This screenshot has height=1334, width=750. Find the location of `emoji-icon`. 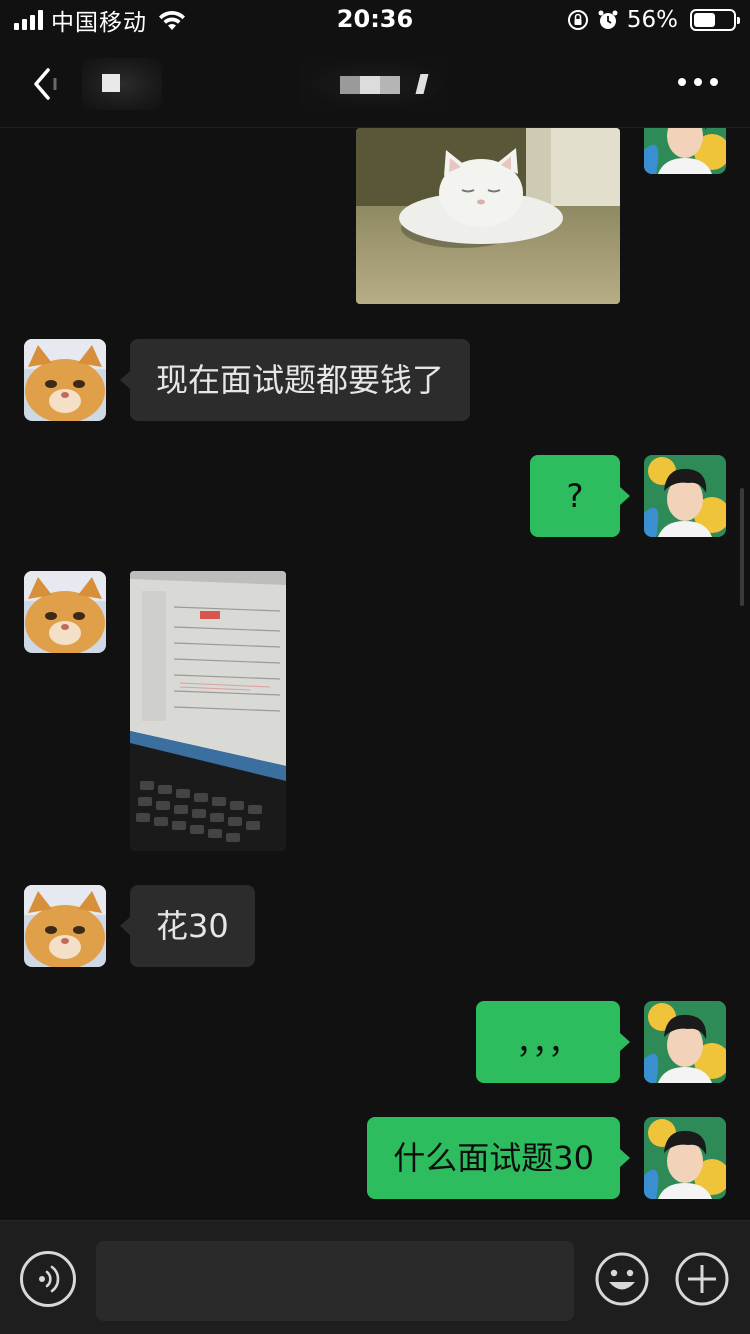

emoji-icon is located at coordinates (622, 1279).